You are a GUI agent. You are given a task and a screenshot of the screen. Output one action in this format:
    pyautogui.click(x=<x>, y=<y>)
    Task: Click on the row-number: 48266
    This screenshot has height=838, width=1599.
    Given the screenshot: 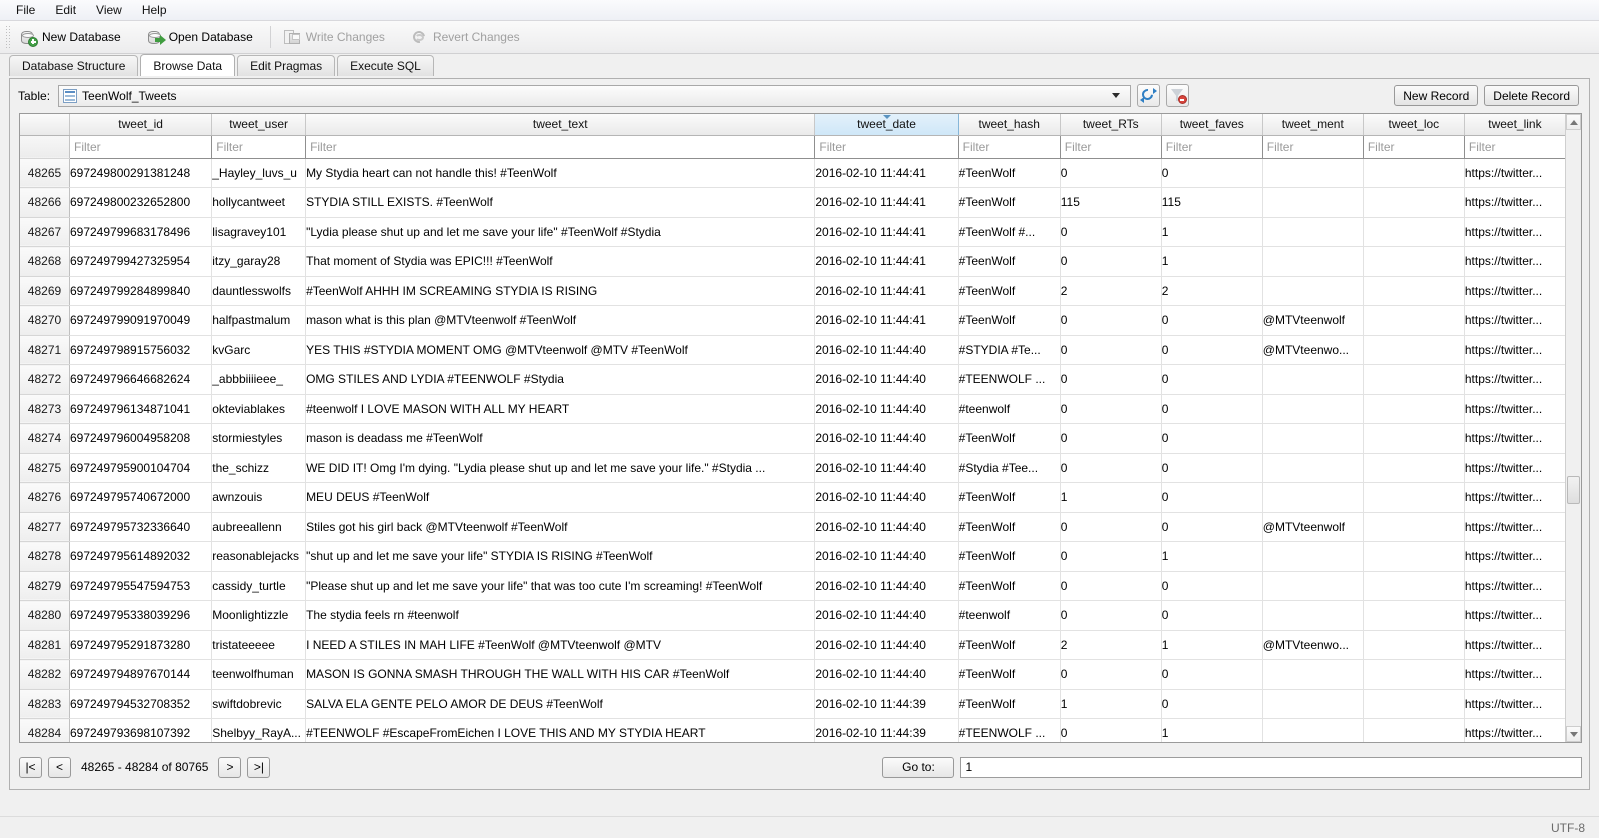 What is the action you would take?
    pyautogui.click(x=45, y=202)
    